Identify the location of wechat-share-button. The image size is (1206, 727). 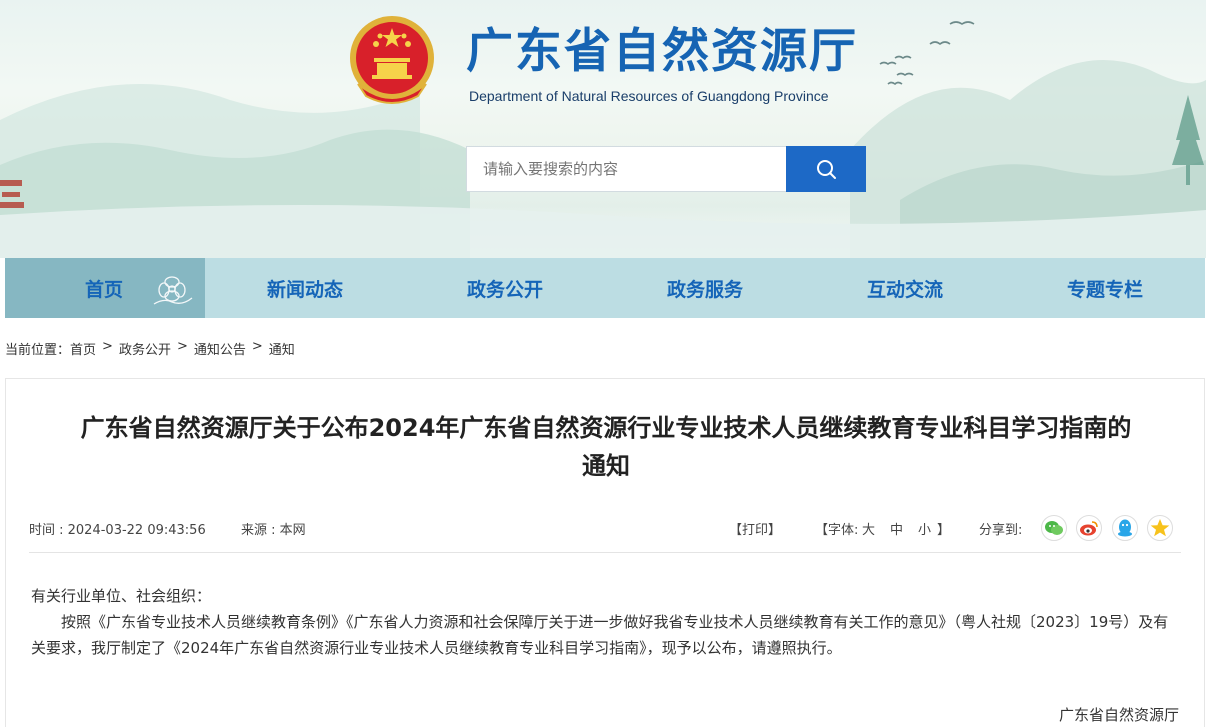
(1054, 528).